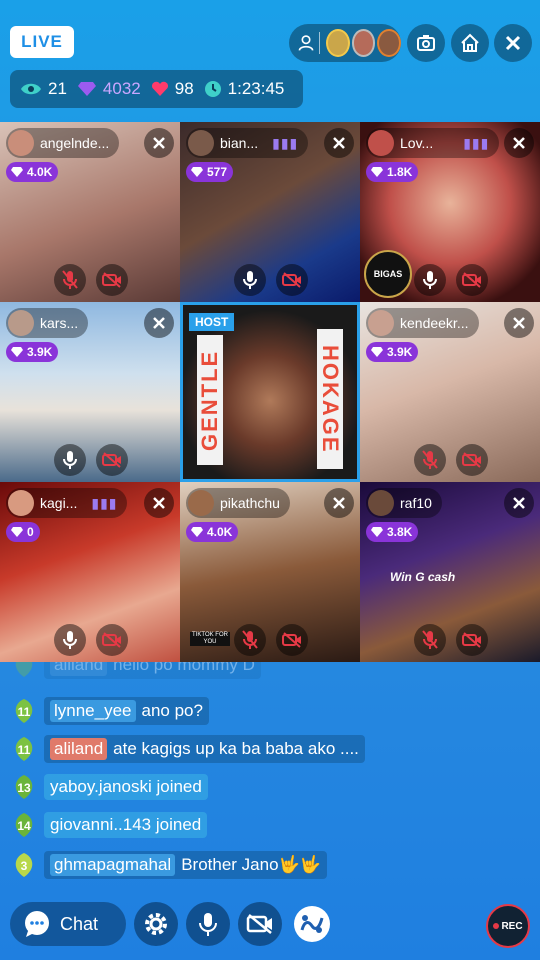 This screenshot has width=540, height=960. Describe the element at coordinates (270, 572) in the screenshot. I see `video-tile: pikathchu 4.0K TIKTOK FOR YOU` at that location.